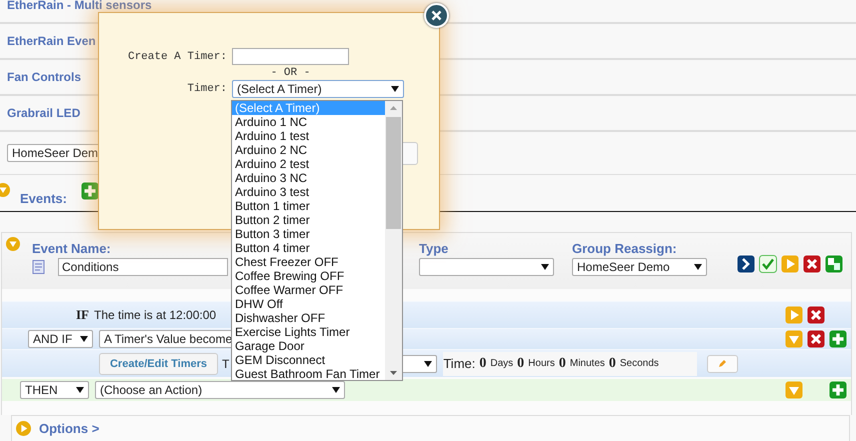 This screenshot has width=856, height=441. I want to click on timer-label: T, so click(226, 363).